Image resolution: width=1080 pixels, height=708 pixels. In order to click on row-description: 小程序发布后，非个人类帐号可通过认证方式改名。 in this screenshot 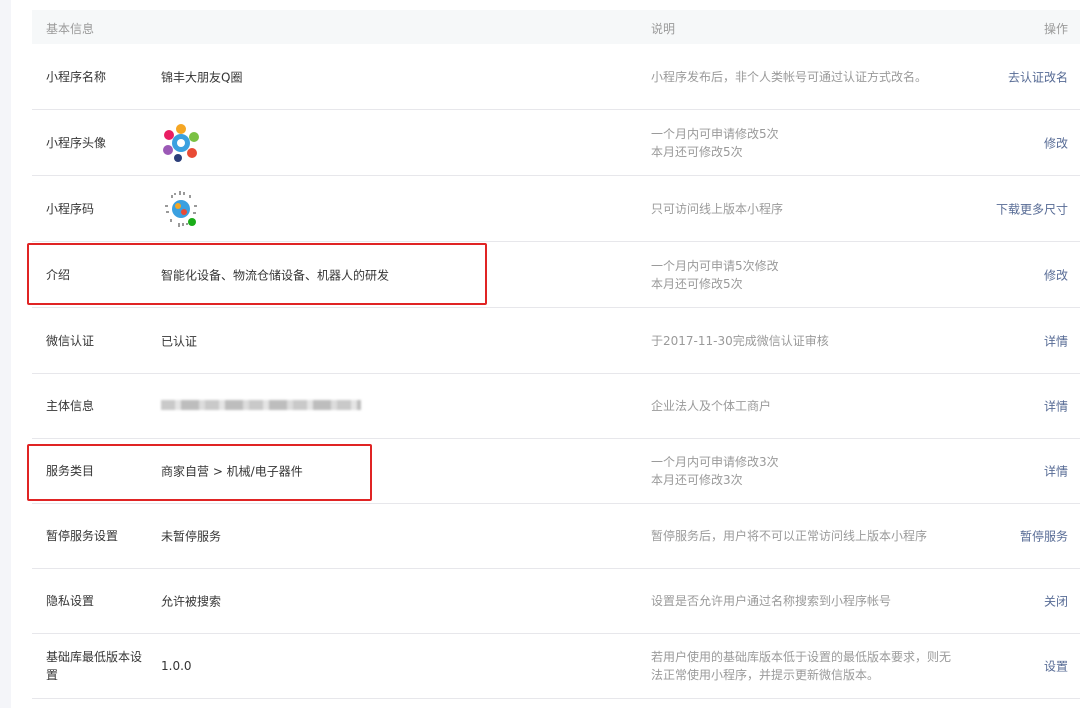, I will do `click(801, 77)`.